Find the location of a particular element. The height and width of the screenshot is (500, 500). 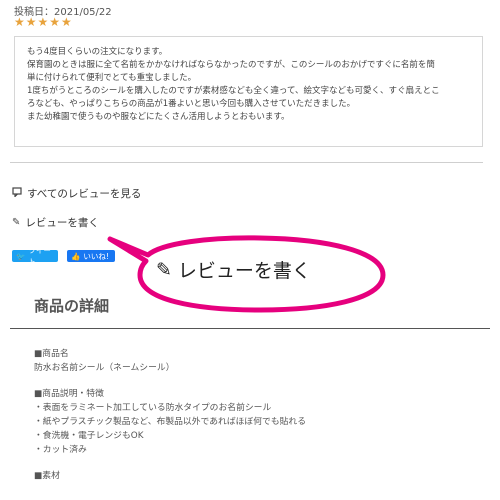

feature-item: ・食洗機・電子レンジもOK is located at coordinates (89, 436).